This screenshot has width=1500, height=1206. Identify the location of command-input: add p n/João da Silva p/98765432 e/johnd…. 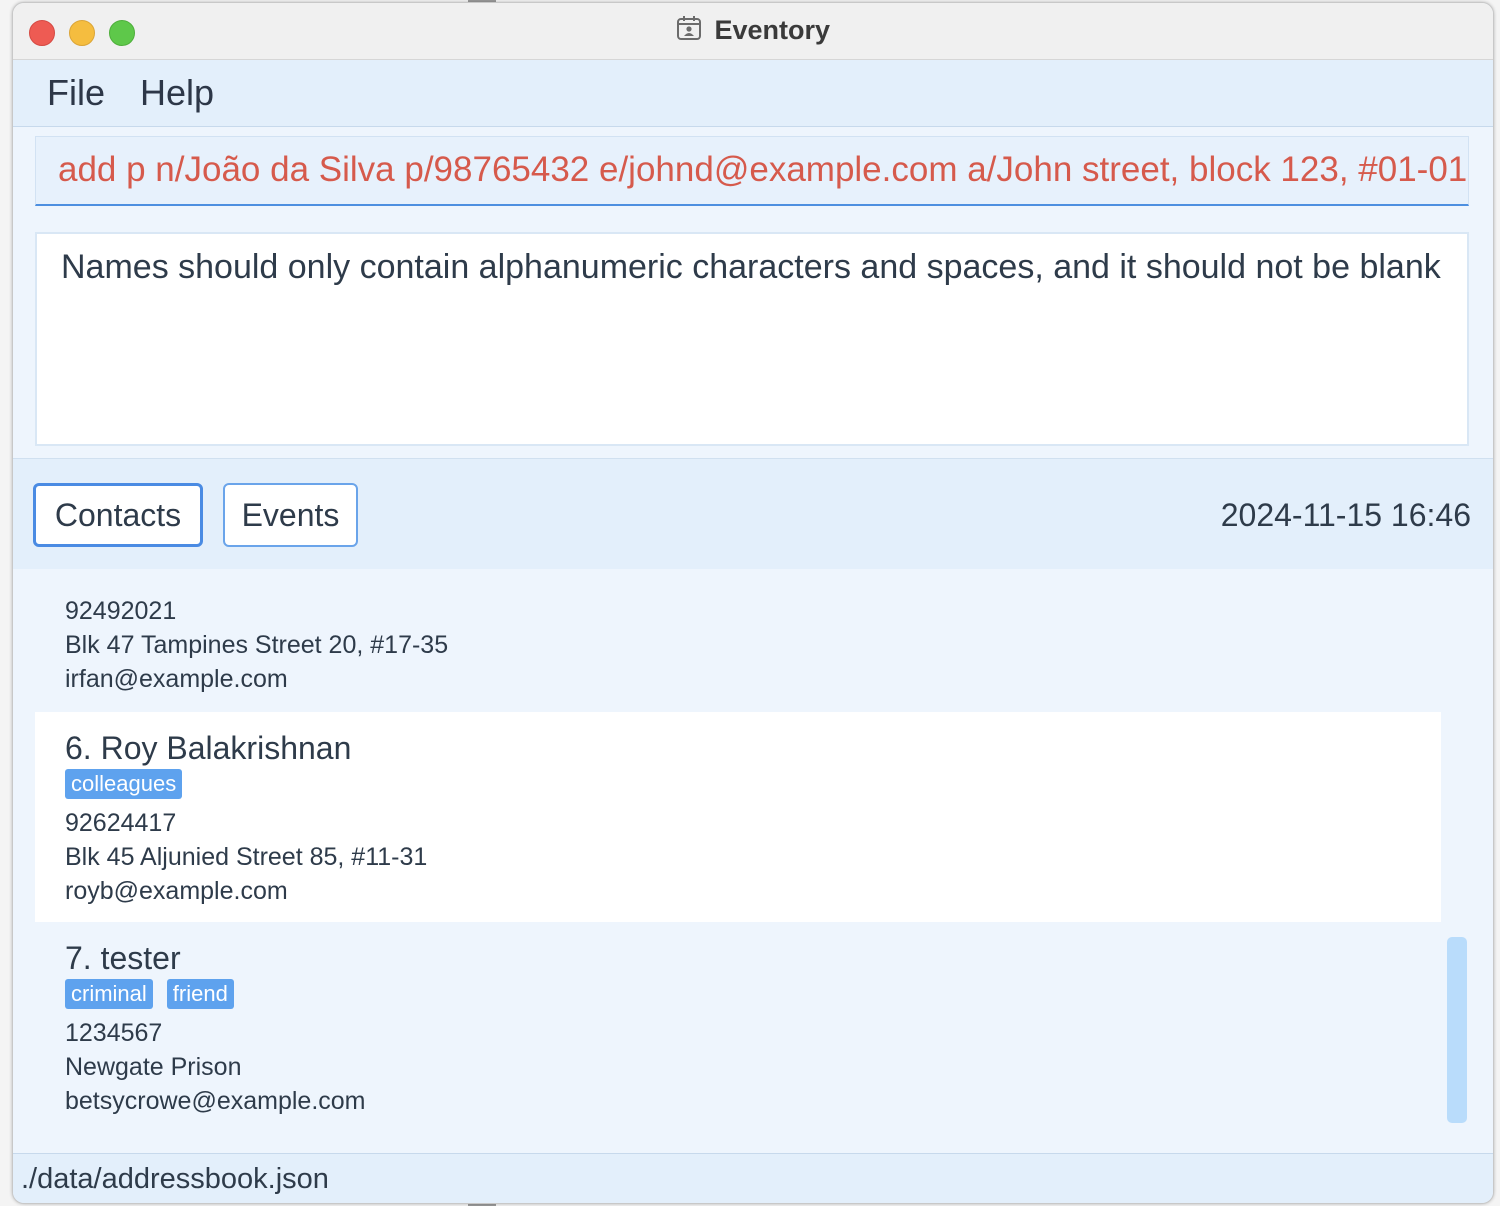
(752, 171).